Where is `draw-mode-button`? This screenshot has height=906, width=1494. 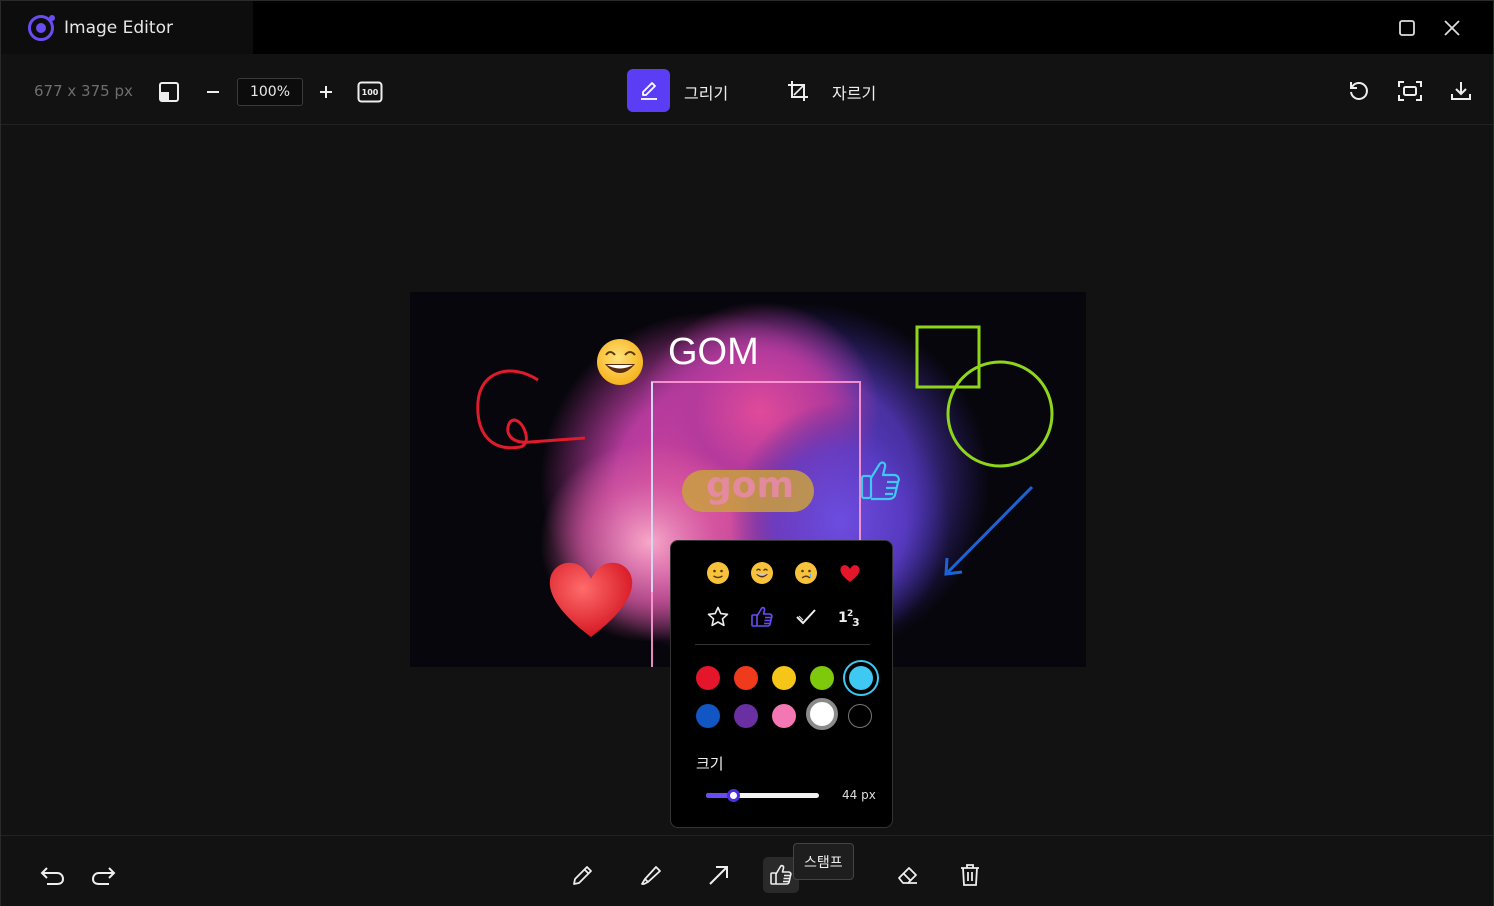
draw-mode-button is located at coordinates (648, 90).